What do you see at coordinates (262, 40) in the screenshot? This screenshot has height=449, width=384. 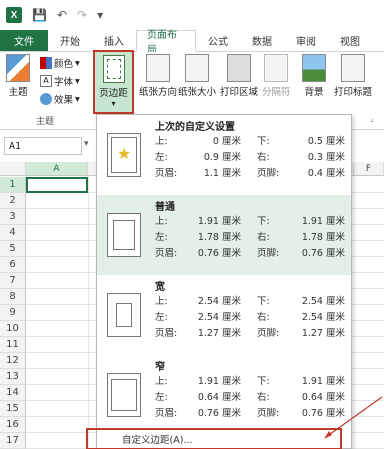 I see `tab-data: 数据` at bounding box center [262, 40].